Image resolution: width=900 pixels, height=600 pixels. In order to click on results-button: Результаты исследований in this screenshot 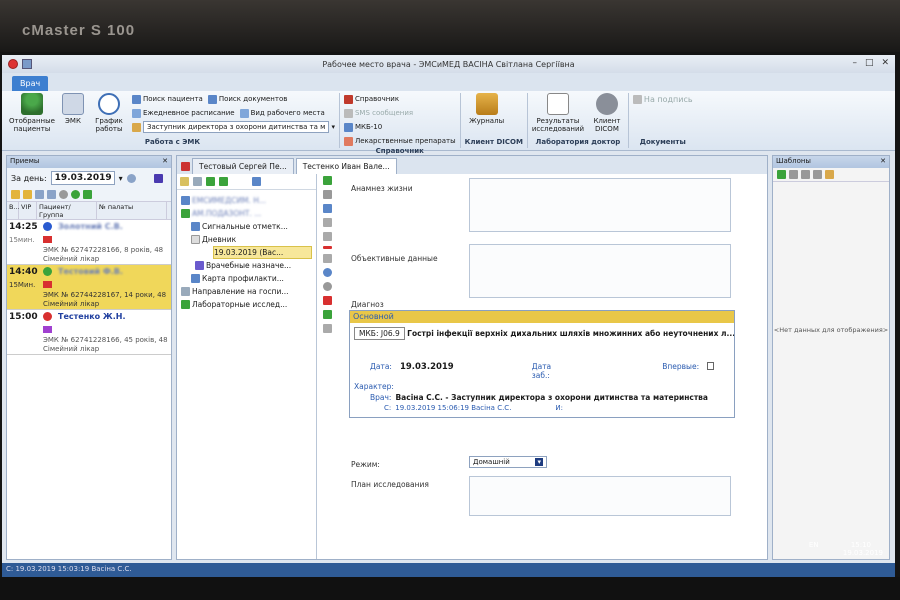, I will do `click(558, 115)`.